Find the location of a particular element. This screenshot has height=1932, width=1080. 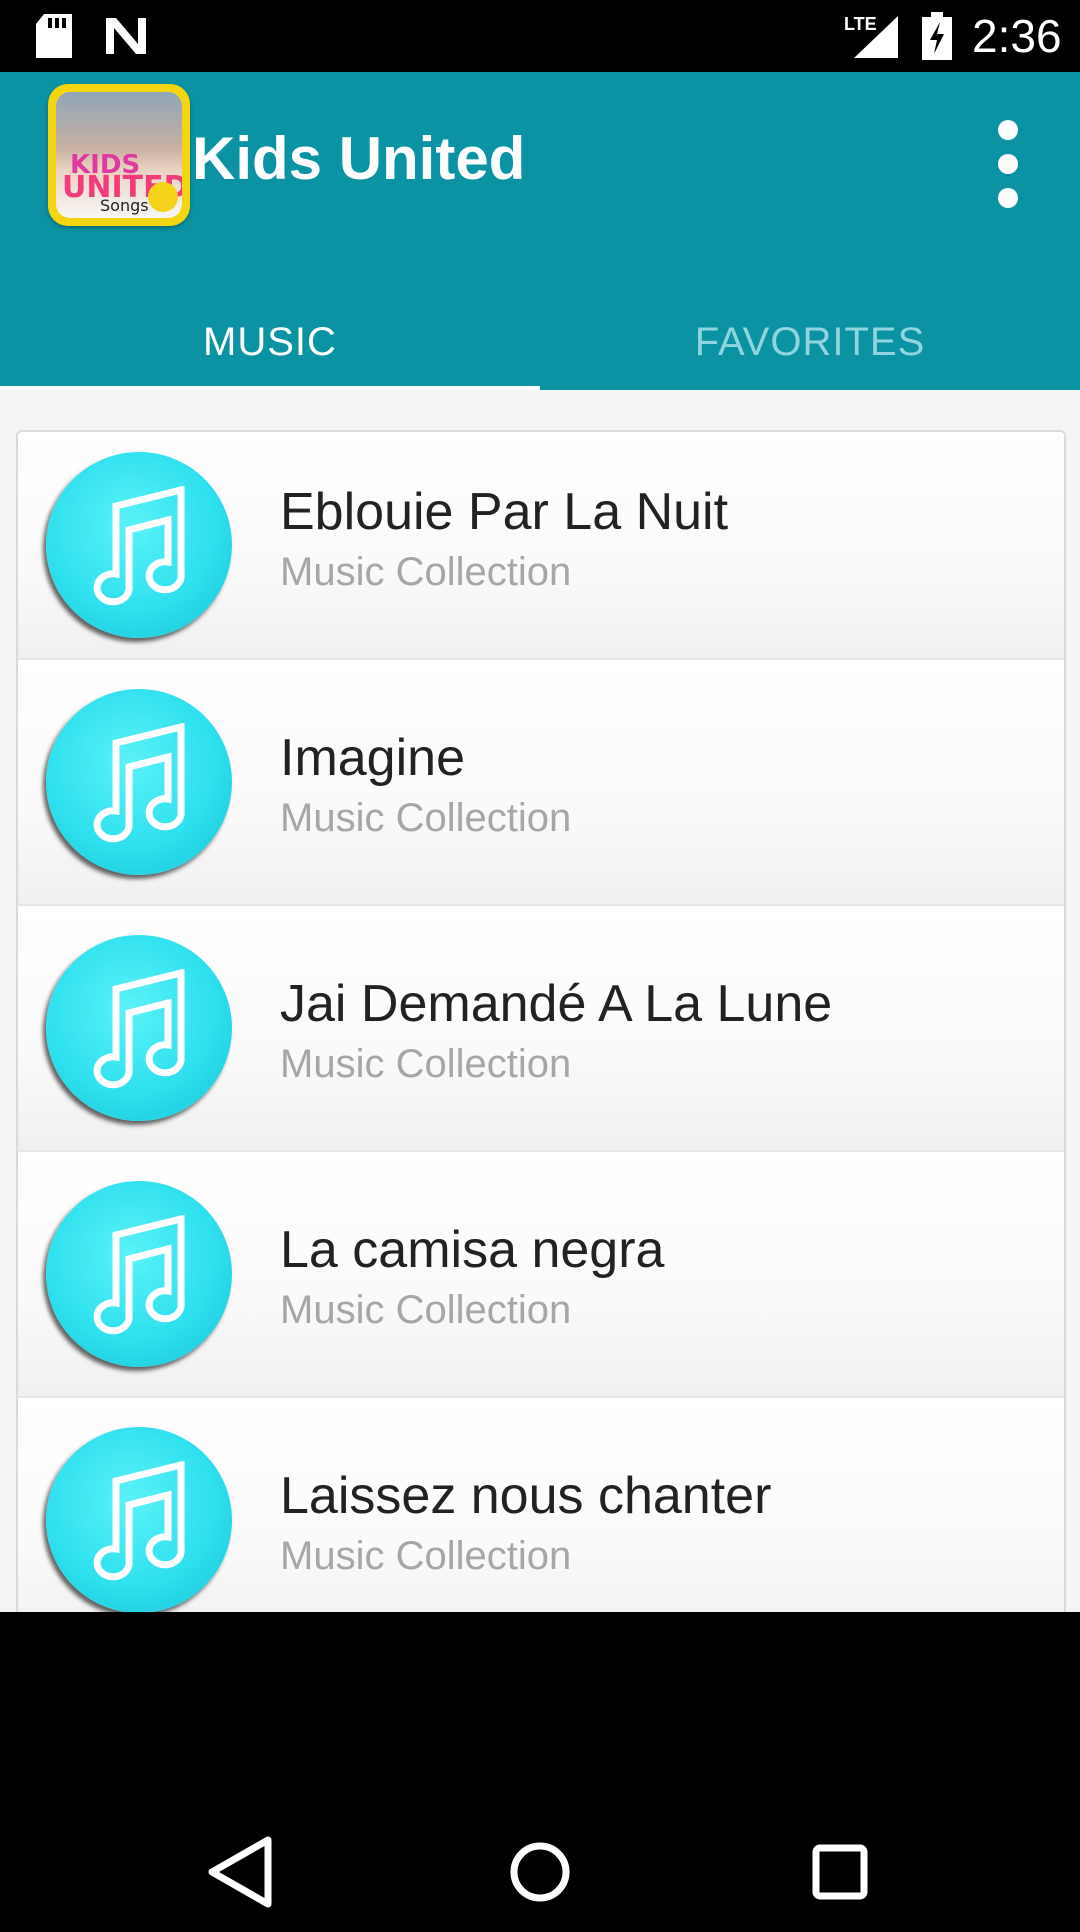

recents-icon is located at coordinates (840, 1872).